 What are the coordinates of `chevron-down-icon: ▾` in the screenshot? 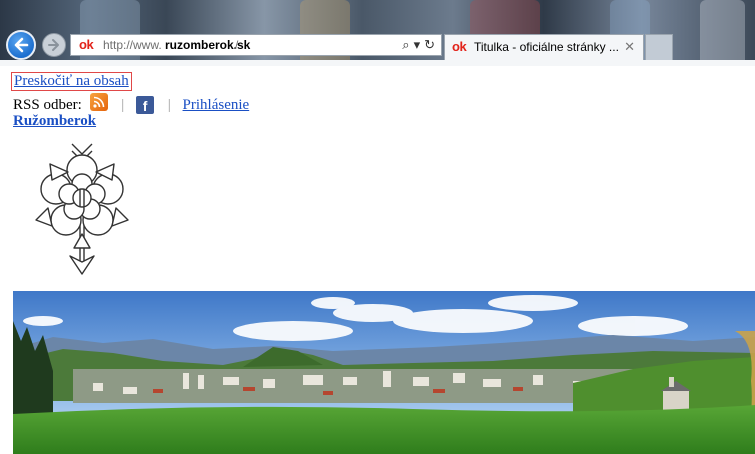 It's located at (417, 44).